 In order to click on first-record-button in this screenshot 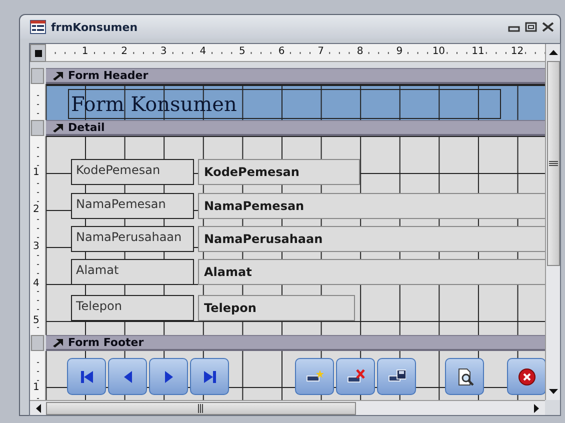, I will do `click(86, 376)`.